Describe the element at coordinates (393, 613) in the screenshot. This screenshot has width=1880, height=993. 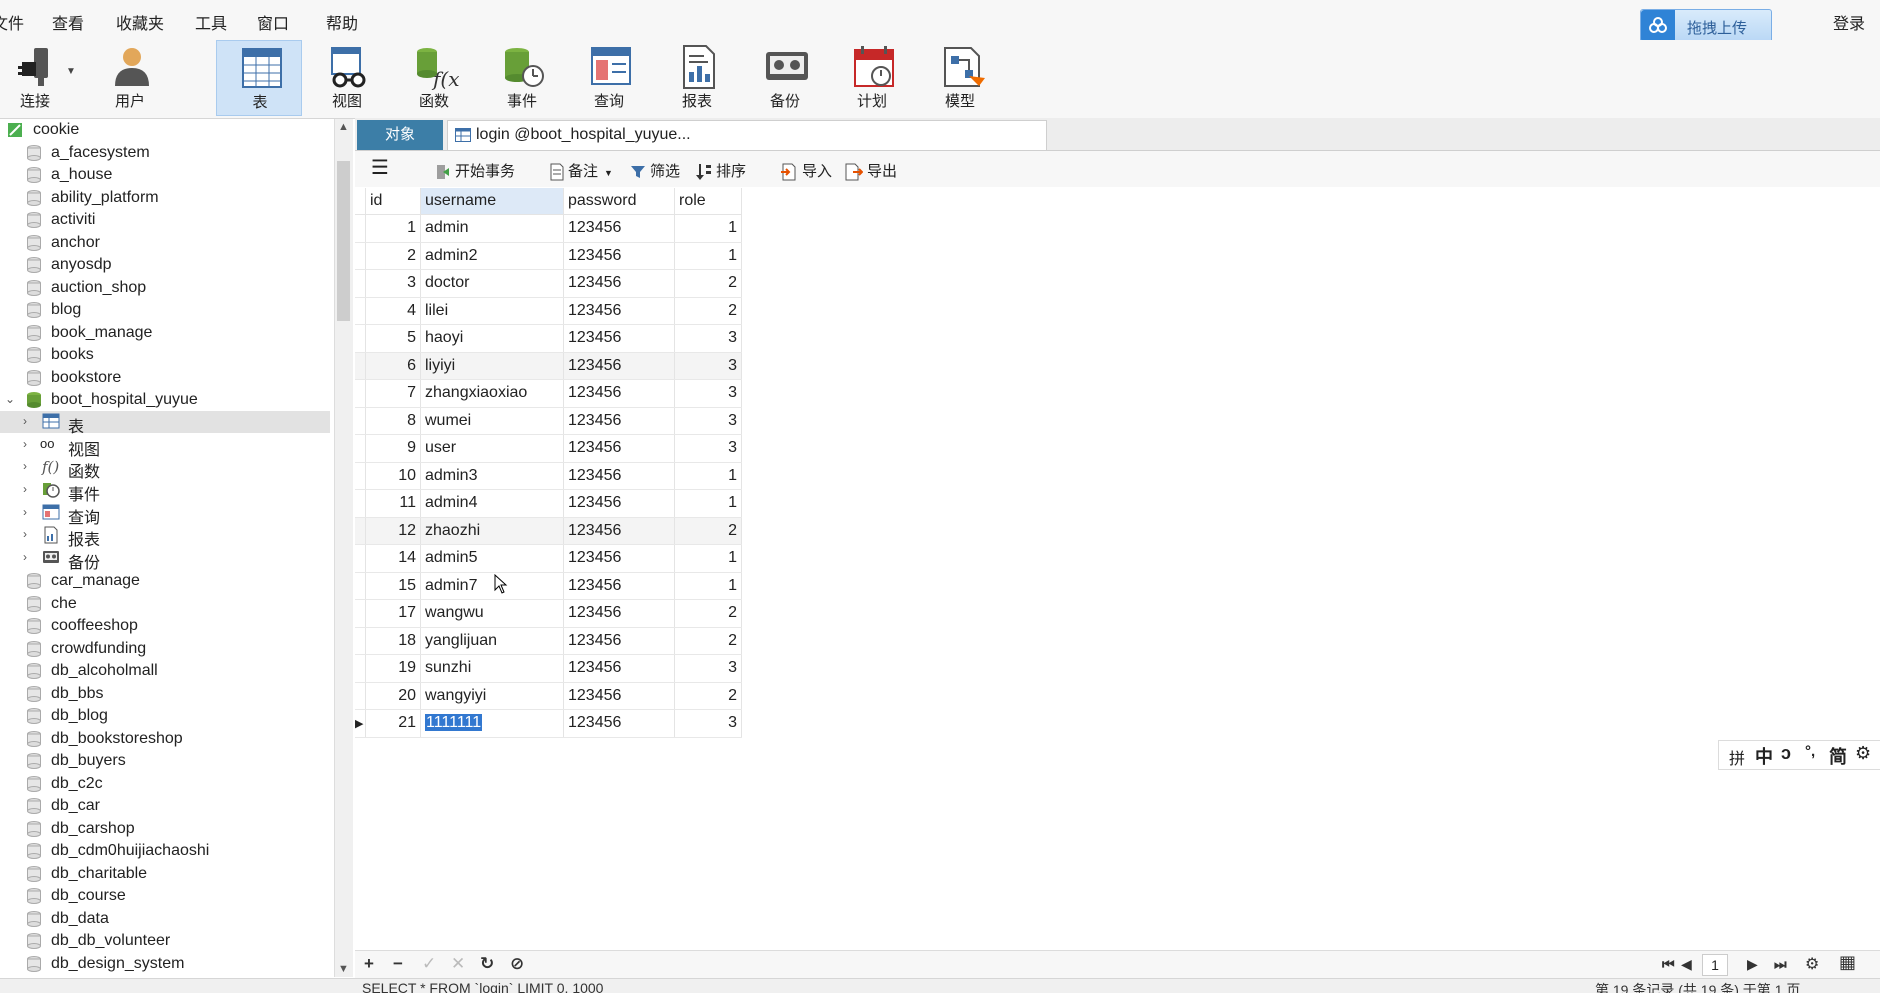
I see `cell-id: 17` at that location.